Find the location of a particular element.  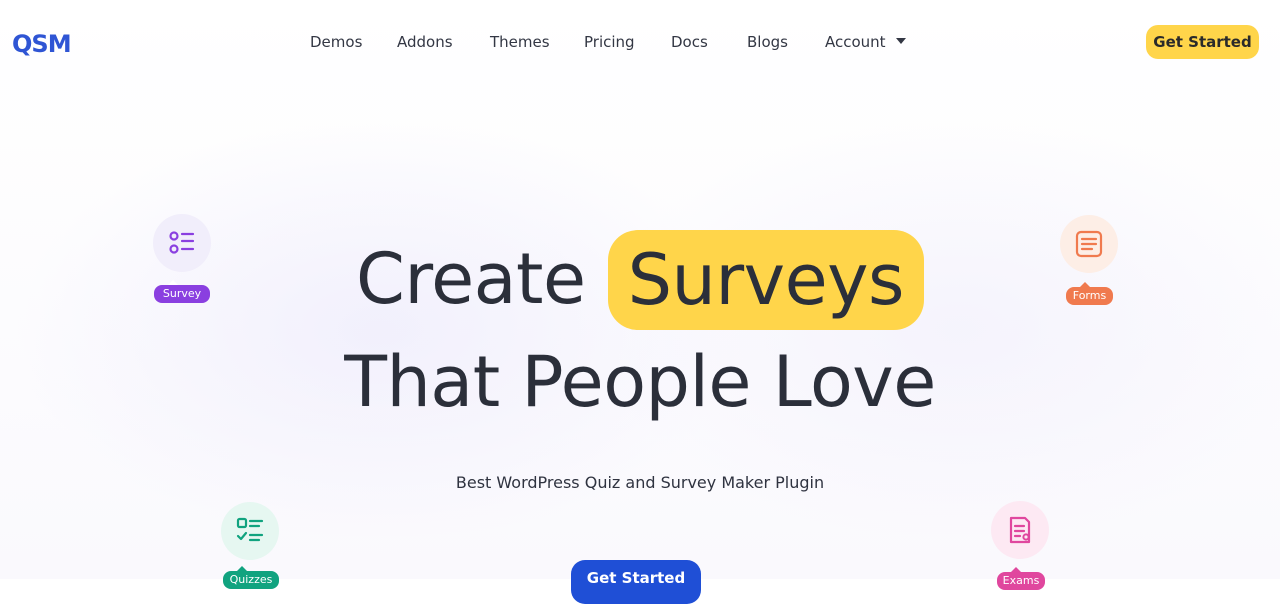

quizzes-tag: Quizzes is located at coordinates (251, 577).